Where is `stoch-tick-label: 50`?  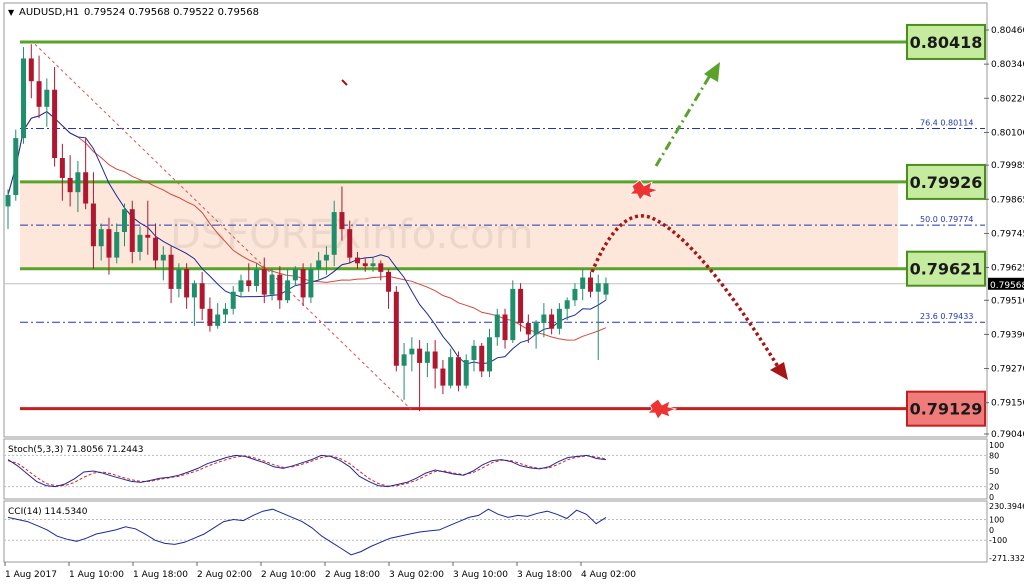 stoch-tick-label: 50 is located at coordinates (994, 471).